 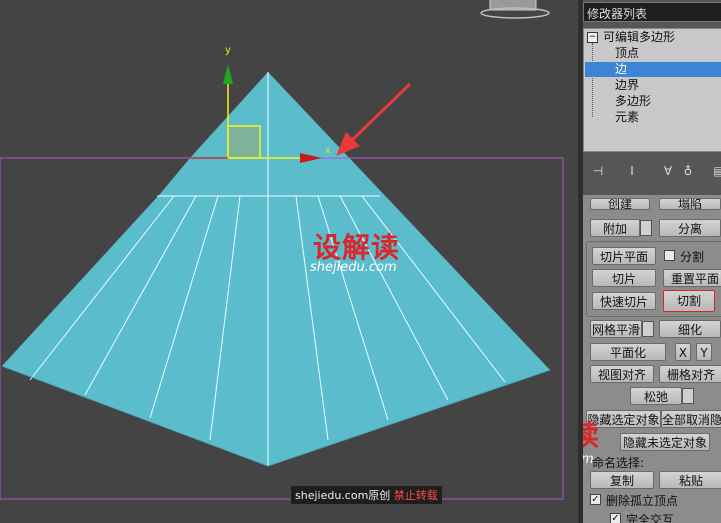 What do you see at coordinates (618, 463) in the screenshot?
I see `named-selections-label: 命名选择:` at bounding box center [618, 463].